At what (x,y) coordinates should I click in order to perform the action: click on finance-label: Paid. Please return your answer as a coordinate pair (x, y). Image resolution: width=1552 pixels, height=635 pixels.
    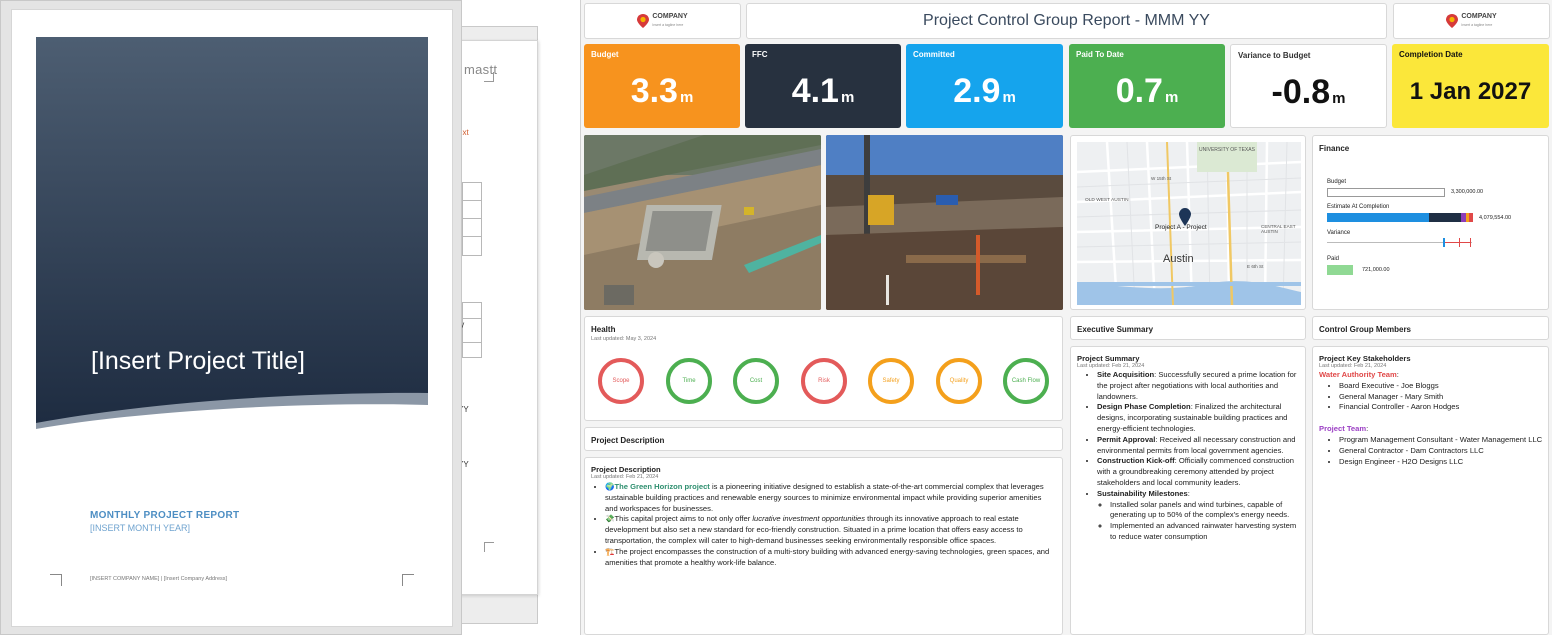
    Looking at the image, I should click on (1333, 259).